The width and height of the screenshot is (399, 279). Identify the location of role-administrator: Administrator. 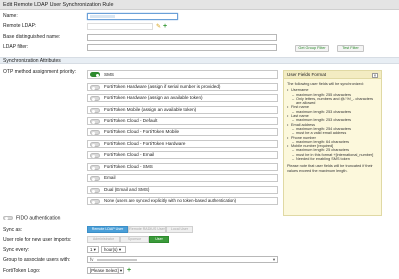
(103, 239).